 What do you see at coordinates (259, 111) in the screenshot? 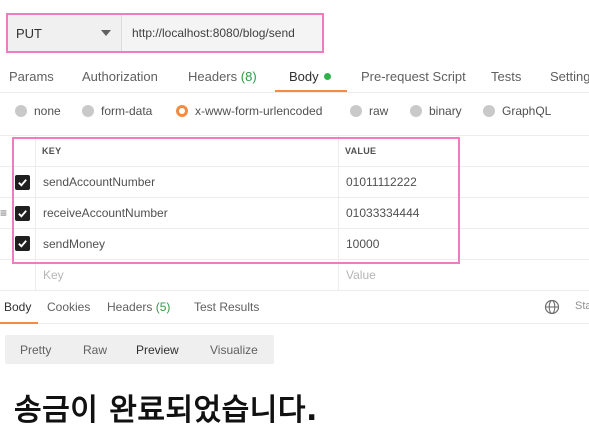
I see `radio-urlencoded-label: x-www-form-urlencoded` at bounding box center [259, 111].